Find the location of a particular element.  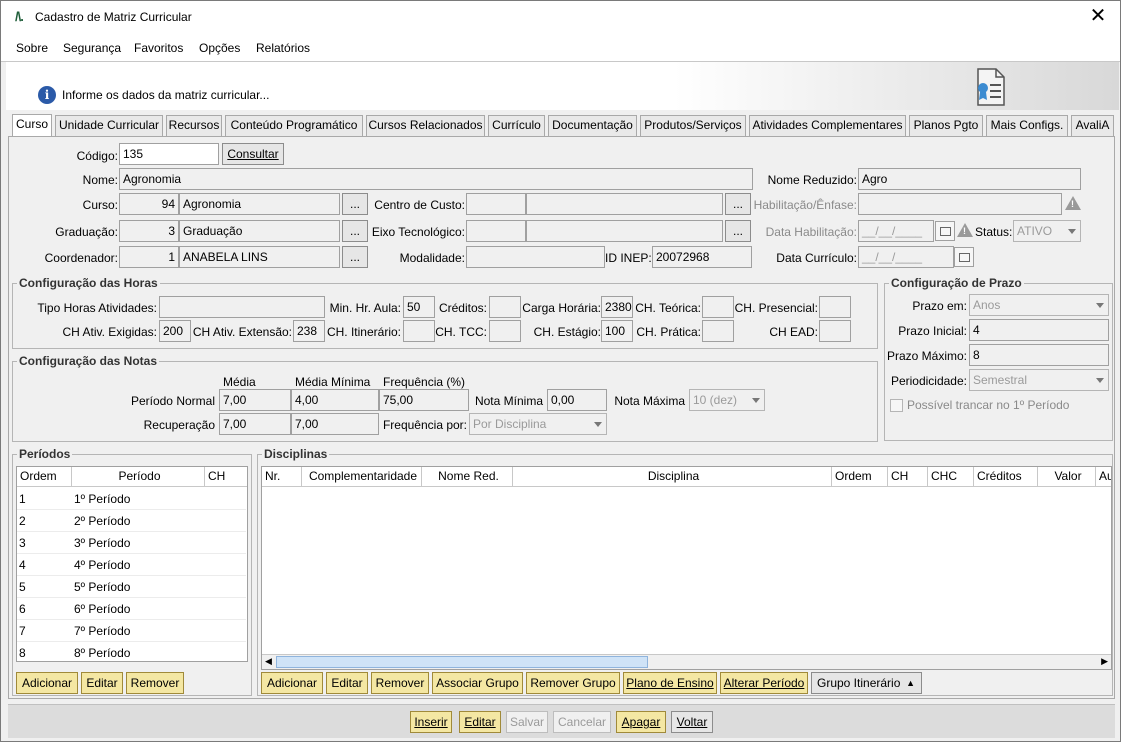

ch-estagio-field: 100 is located at coordinates (617, 331).